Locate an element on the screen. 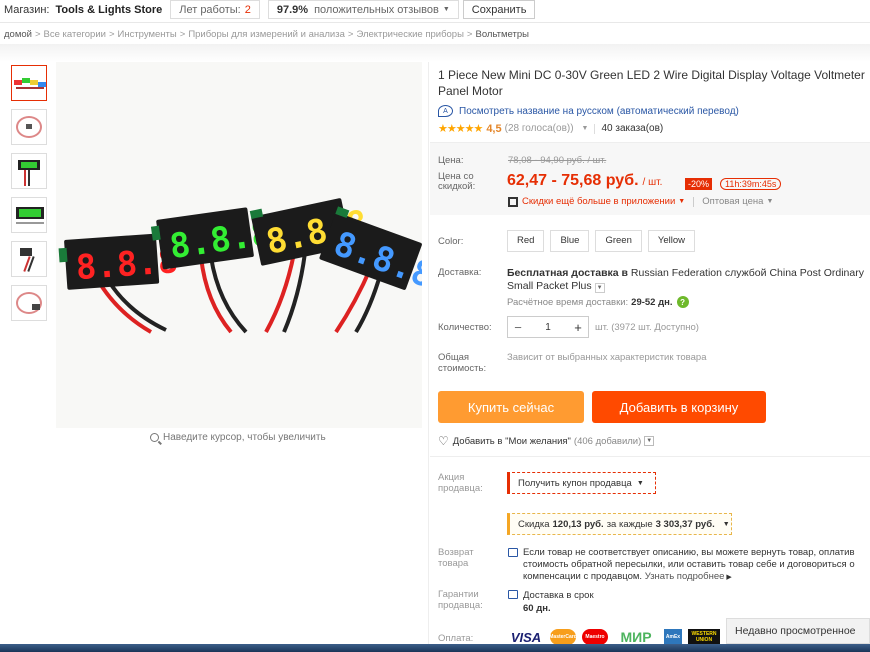  shipping-label: Доставка: is located at coordinates (460, 272).